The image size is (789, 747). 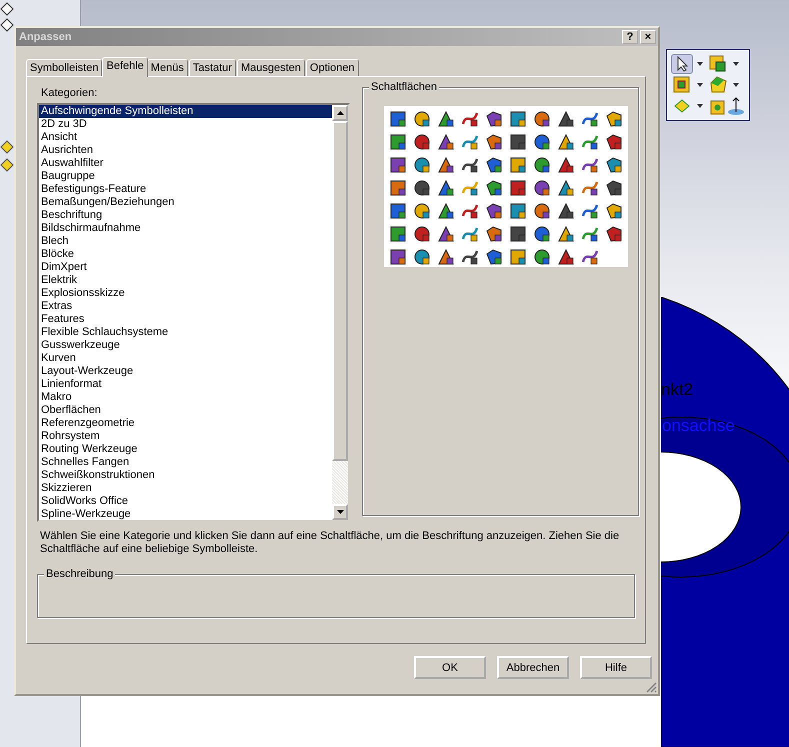 What do you see at coordinates (185, 449) in the screenshot?
I see `category-item: Routing Werkzeuge` at bounding box center [185, 449].